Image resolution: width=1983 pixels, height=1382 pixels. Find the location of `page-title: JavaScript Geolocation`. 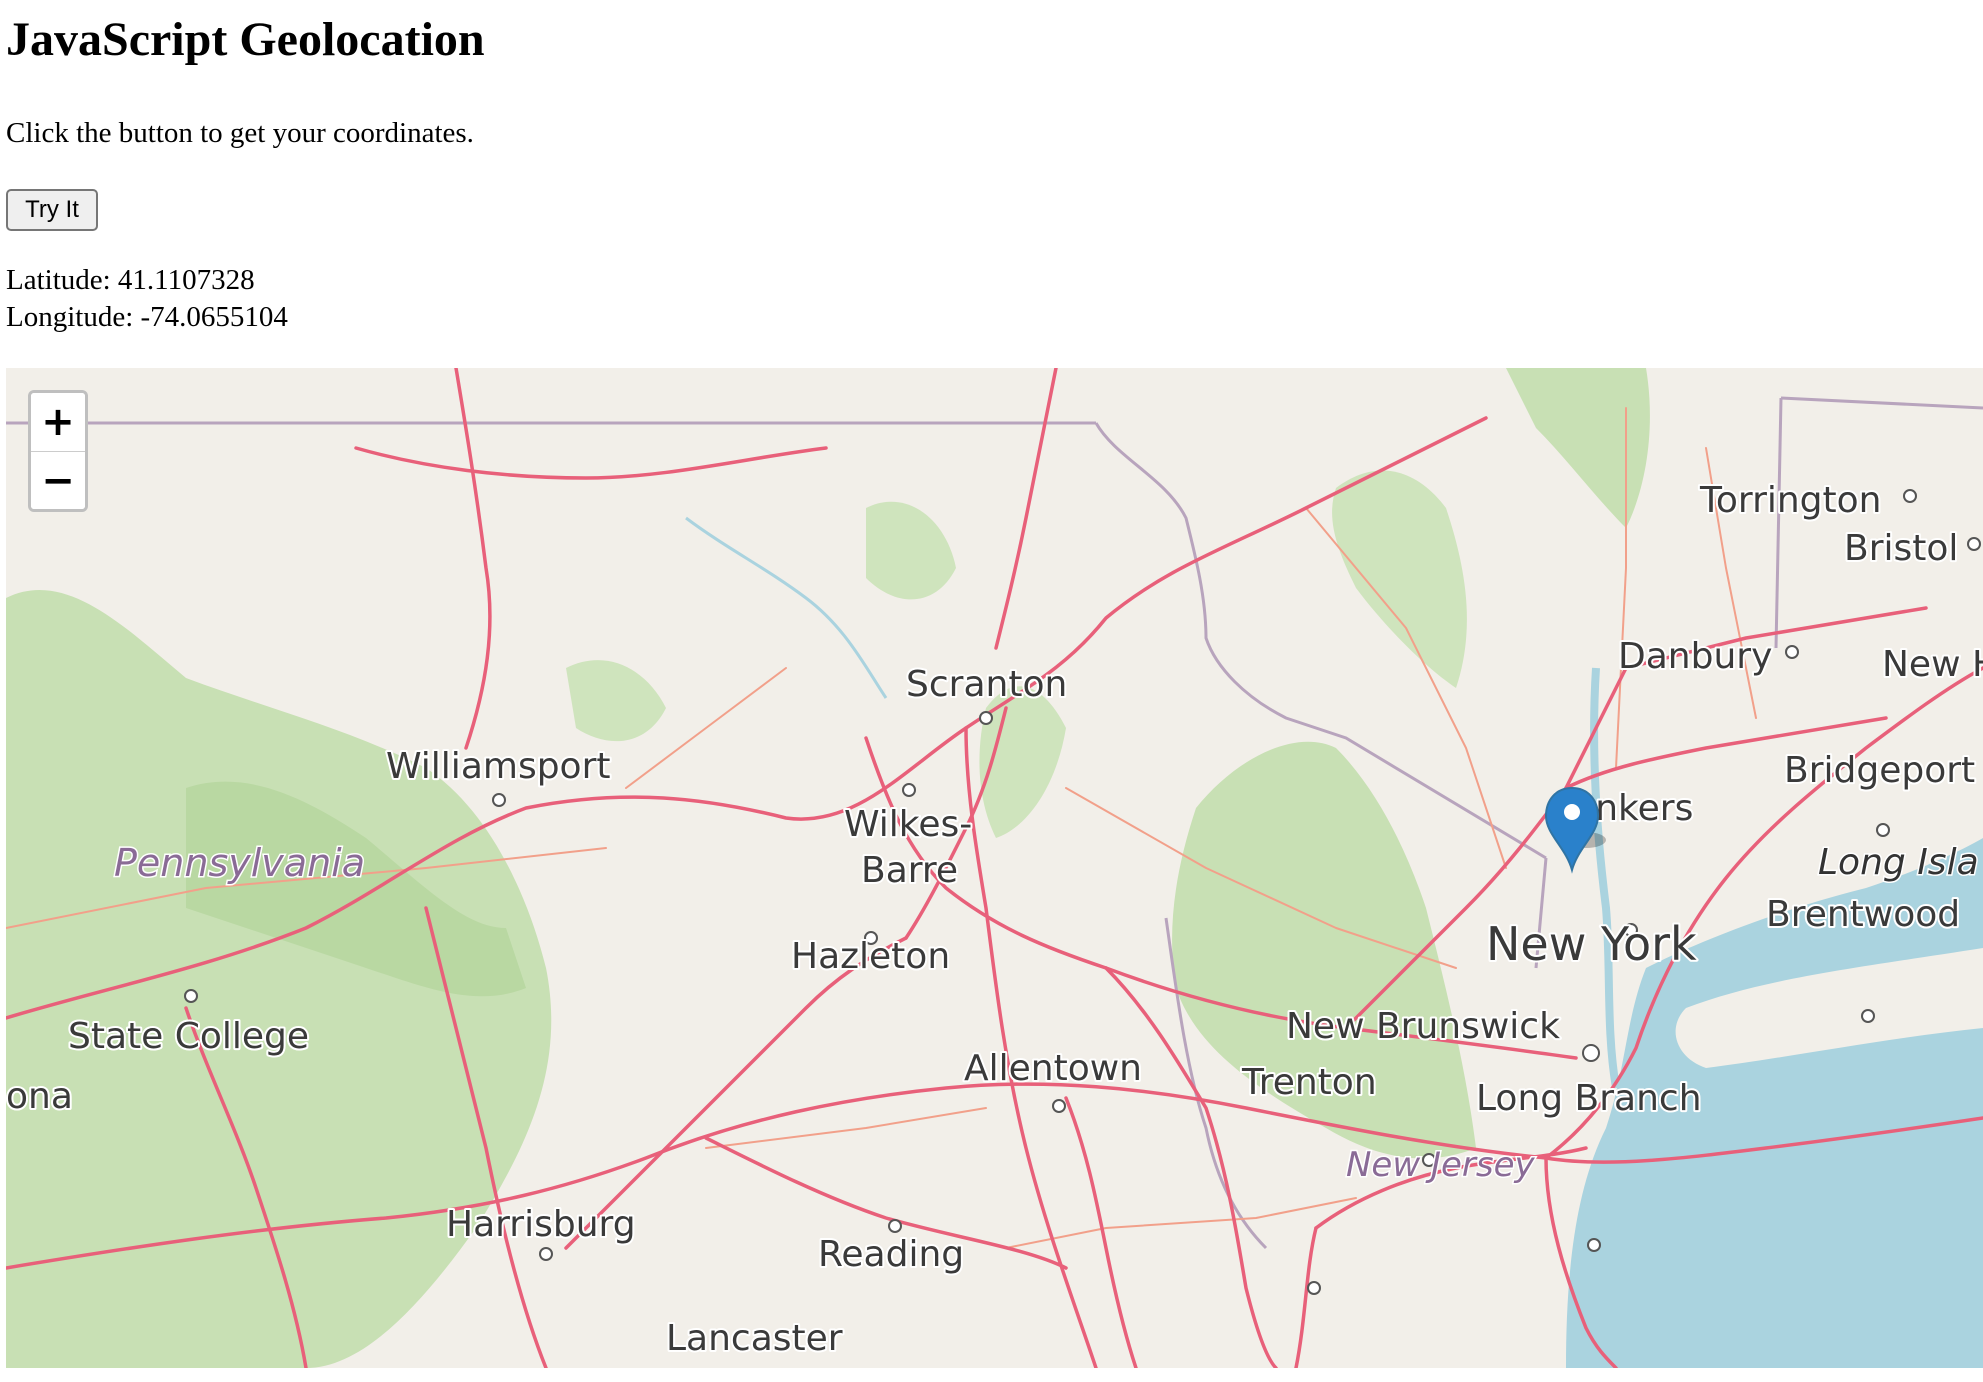

page-title: JavaScript Geolocation is located at coordinates (245, 39).